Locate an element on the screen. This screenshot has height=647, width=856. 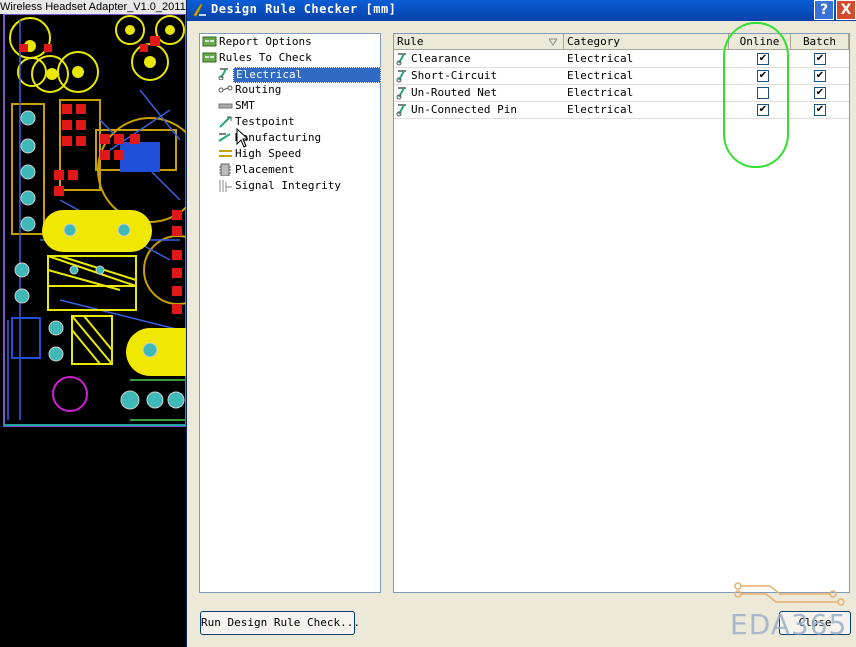
tree-item-signal-integrity: Signal Integrity is located at coordinates (298, 186).